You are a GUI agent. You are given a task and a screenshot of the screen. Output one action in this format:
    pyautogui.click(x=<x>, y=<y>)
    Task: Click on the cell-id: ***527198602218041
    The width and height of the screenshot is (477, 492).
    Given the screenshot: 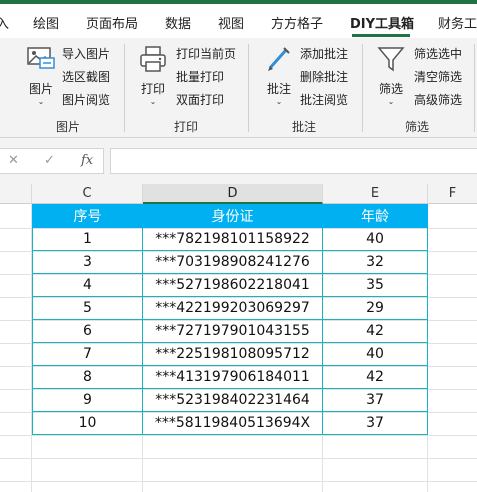 What is the action you would take?
    pyautogui.click(x=232, y=285)
    